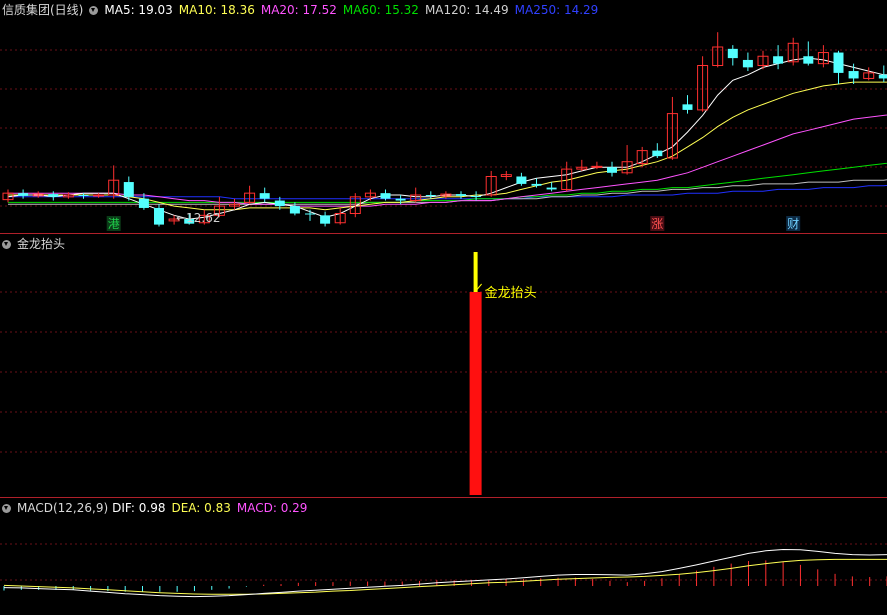 Image resolution: width=887 pixels, height=615 pixels. What do you see at coordinates (63, 508) in the screenshot?
I see `macd-label: MACD(12,26,9)` at bounding box center [63, 508].